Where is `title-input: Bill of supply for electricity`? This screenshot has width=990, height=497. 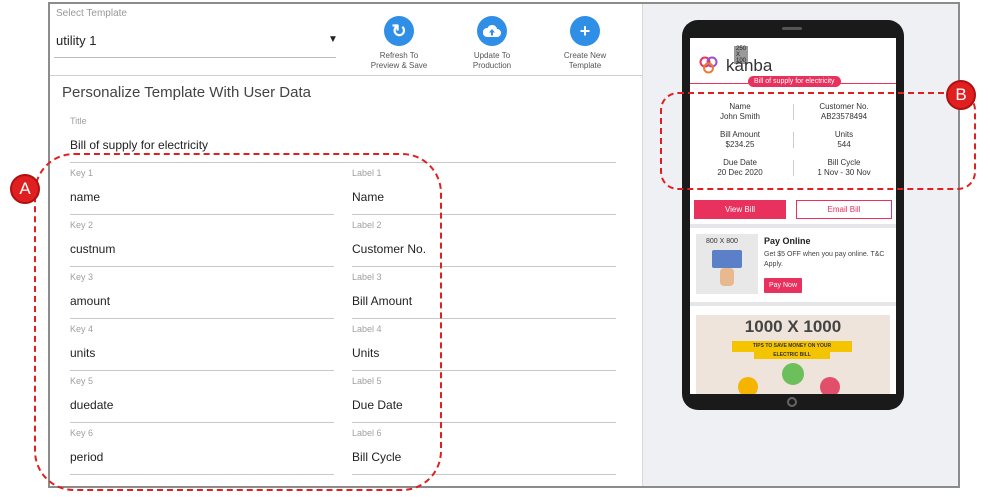 title-input: Bill of supply for electricity is located at coordinates (343, 145).